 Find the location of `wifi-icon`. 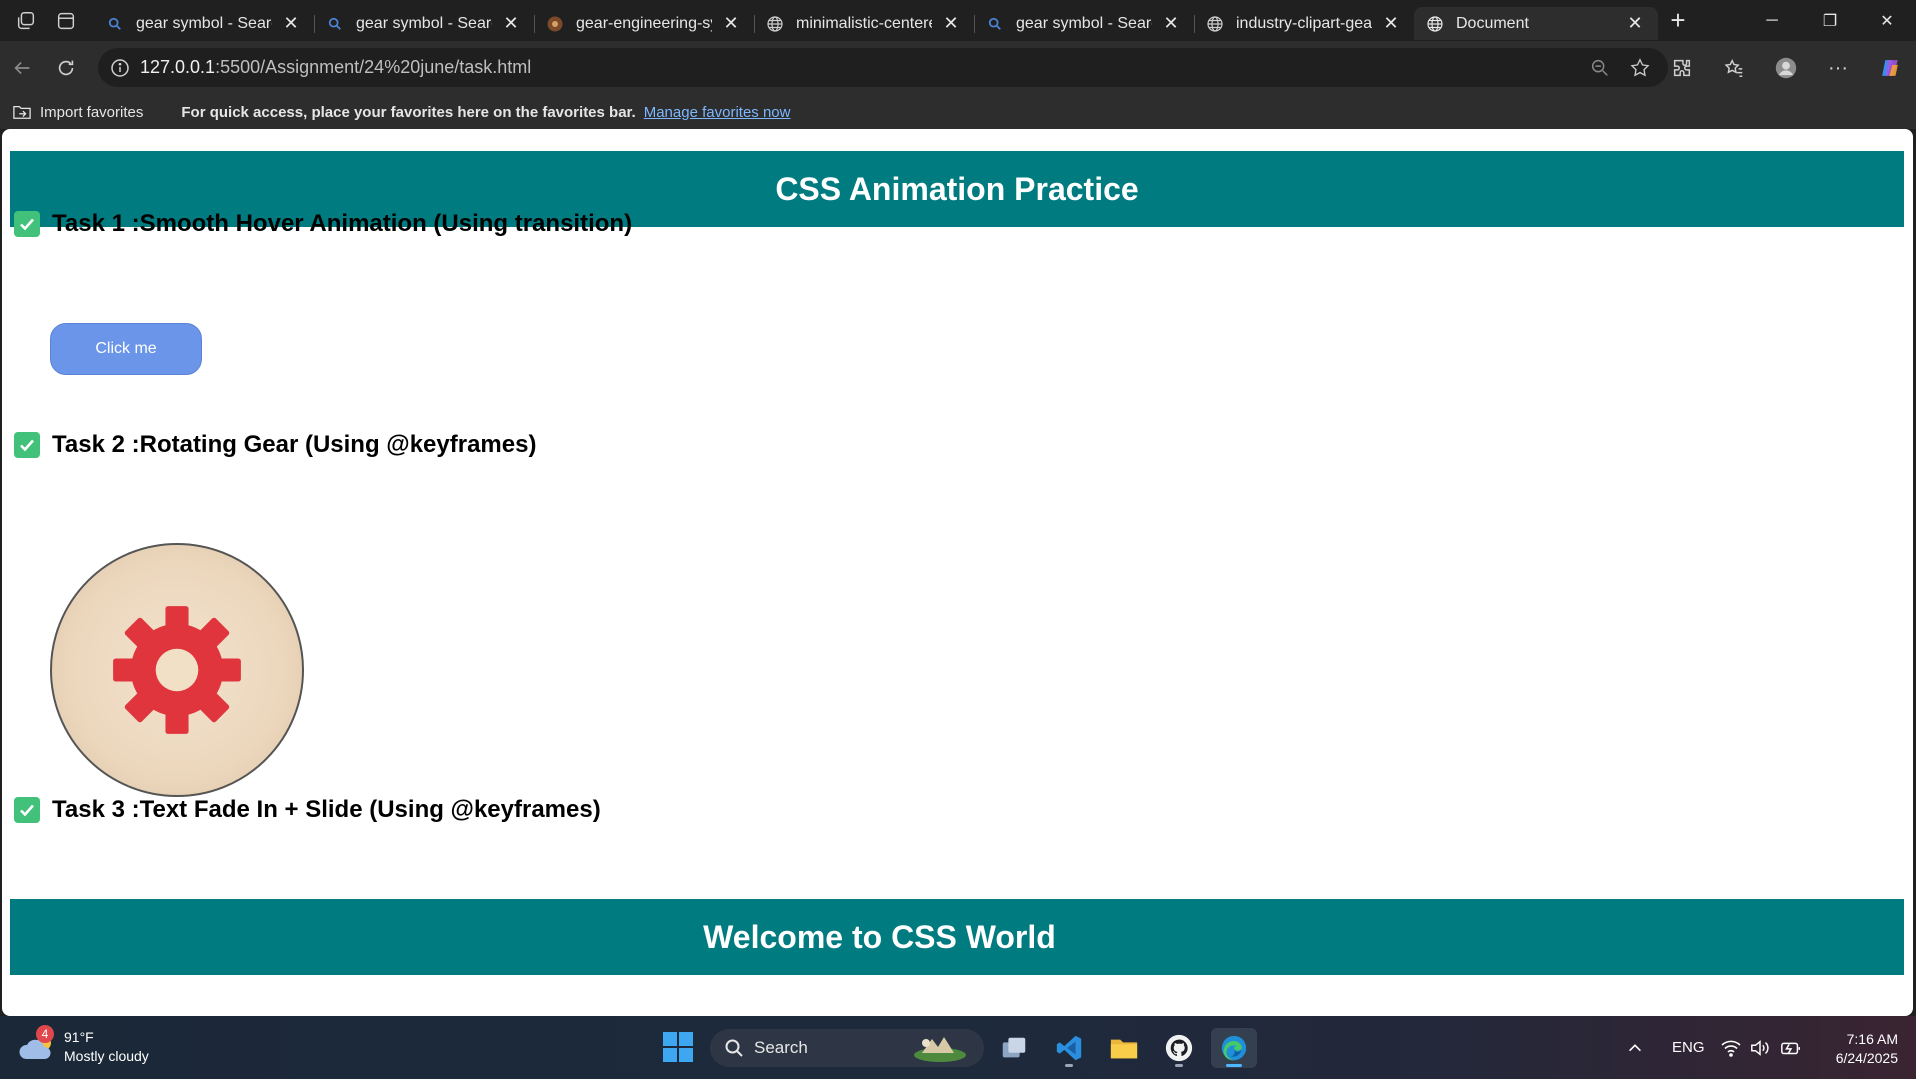

wifi-icon is located at coordinates (1731, 1047).